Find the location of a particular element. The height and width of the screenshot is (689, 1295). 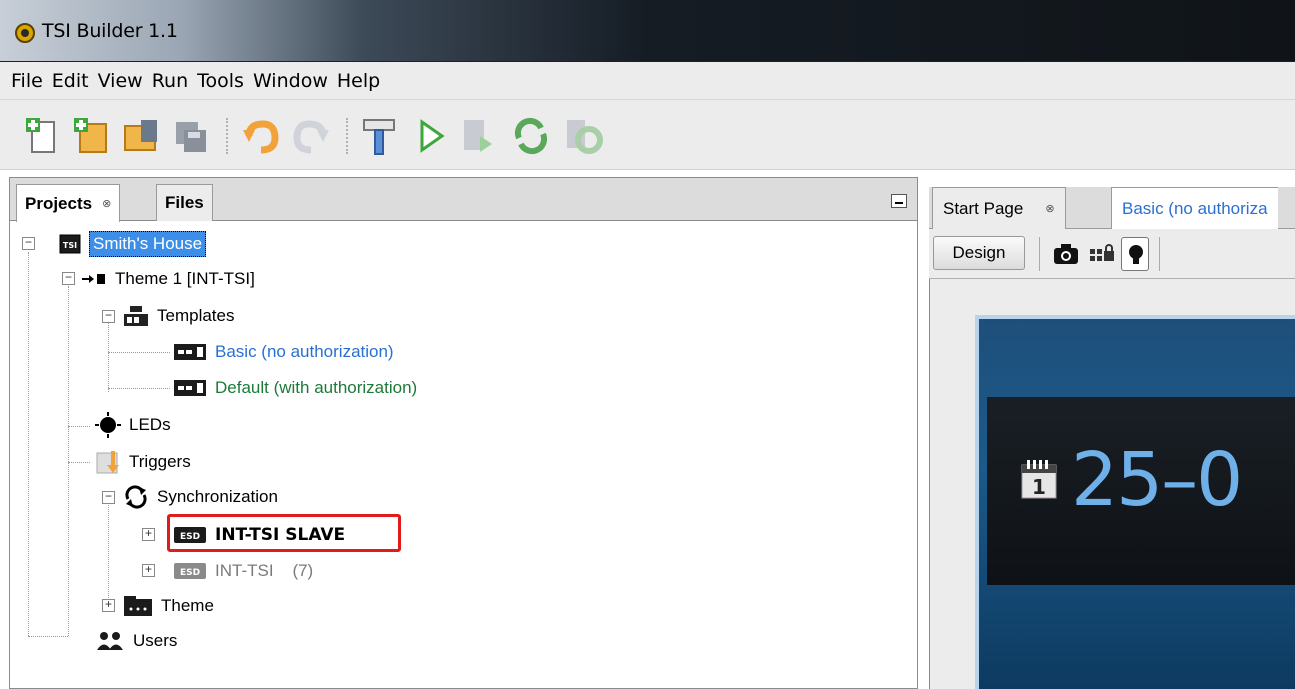

new-file-button is located at coordinates (41, 136).